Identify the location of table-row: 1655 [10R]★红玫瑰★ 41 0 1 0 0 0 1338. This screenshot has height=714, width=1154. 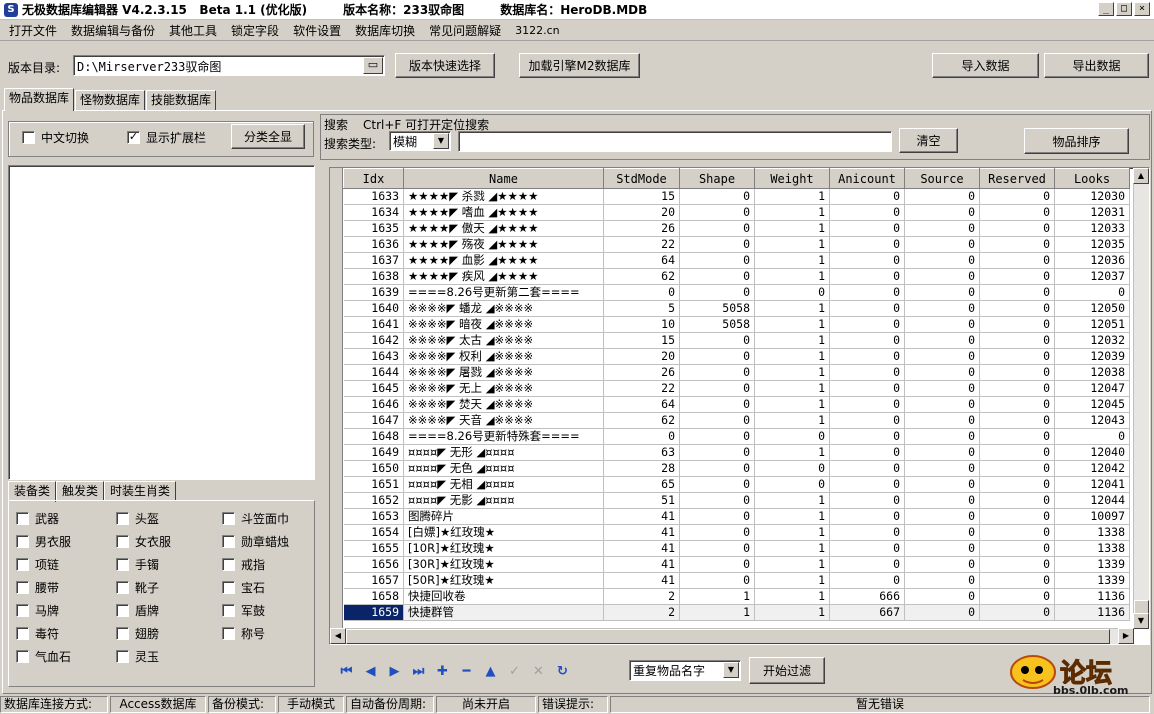
(736, 548).